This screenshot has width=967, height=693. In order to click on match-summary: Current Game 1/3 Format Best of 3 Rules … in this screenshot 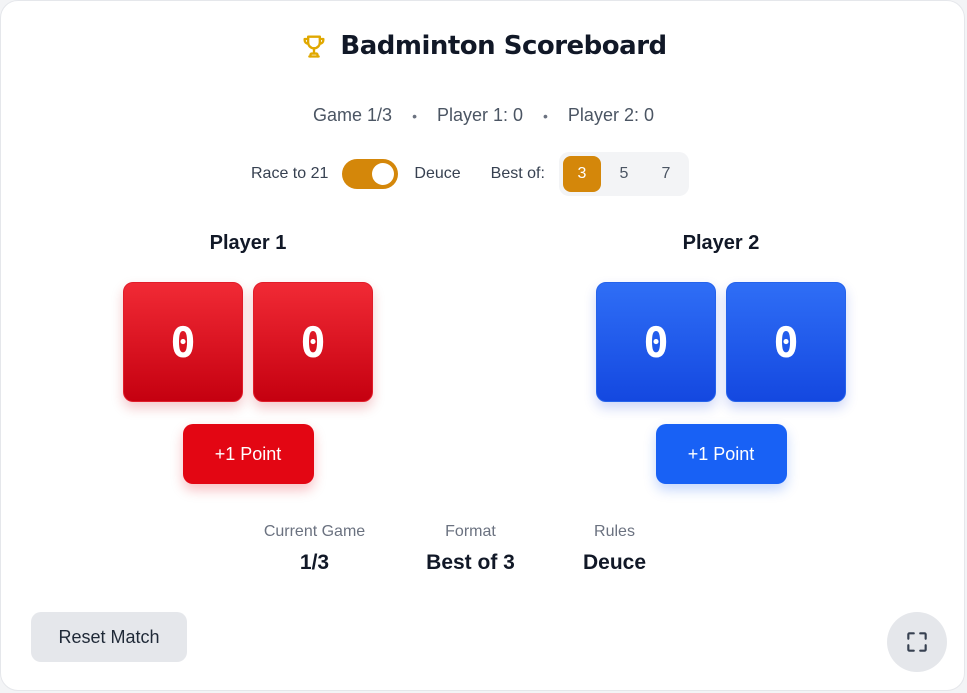, I will do `click(483, 549)`.